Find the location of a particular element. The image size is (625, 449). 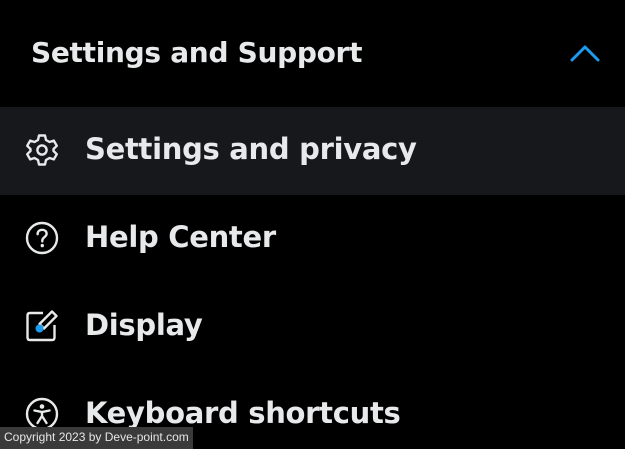

help-circle-icon is located at coordinates (42, 238).